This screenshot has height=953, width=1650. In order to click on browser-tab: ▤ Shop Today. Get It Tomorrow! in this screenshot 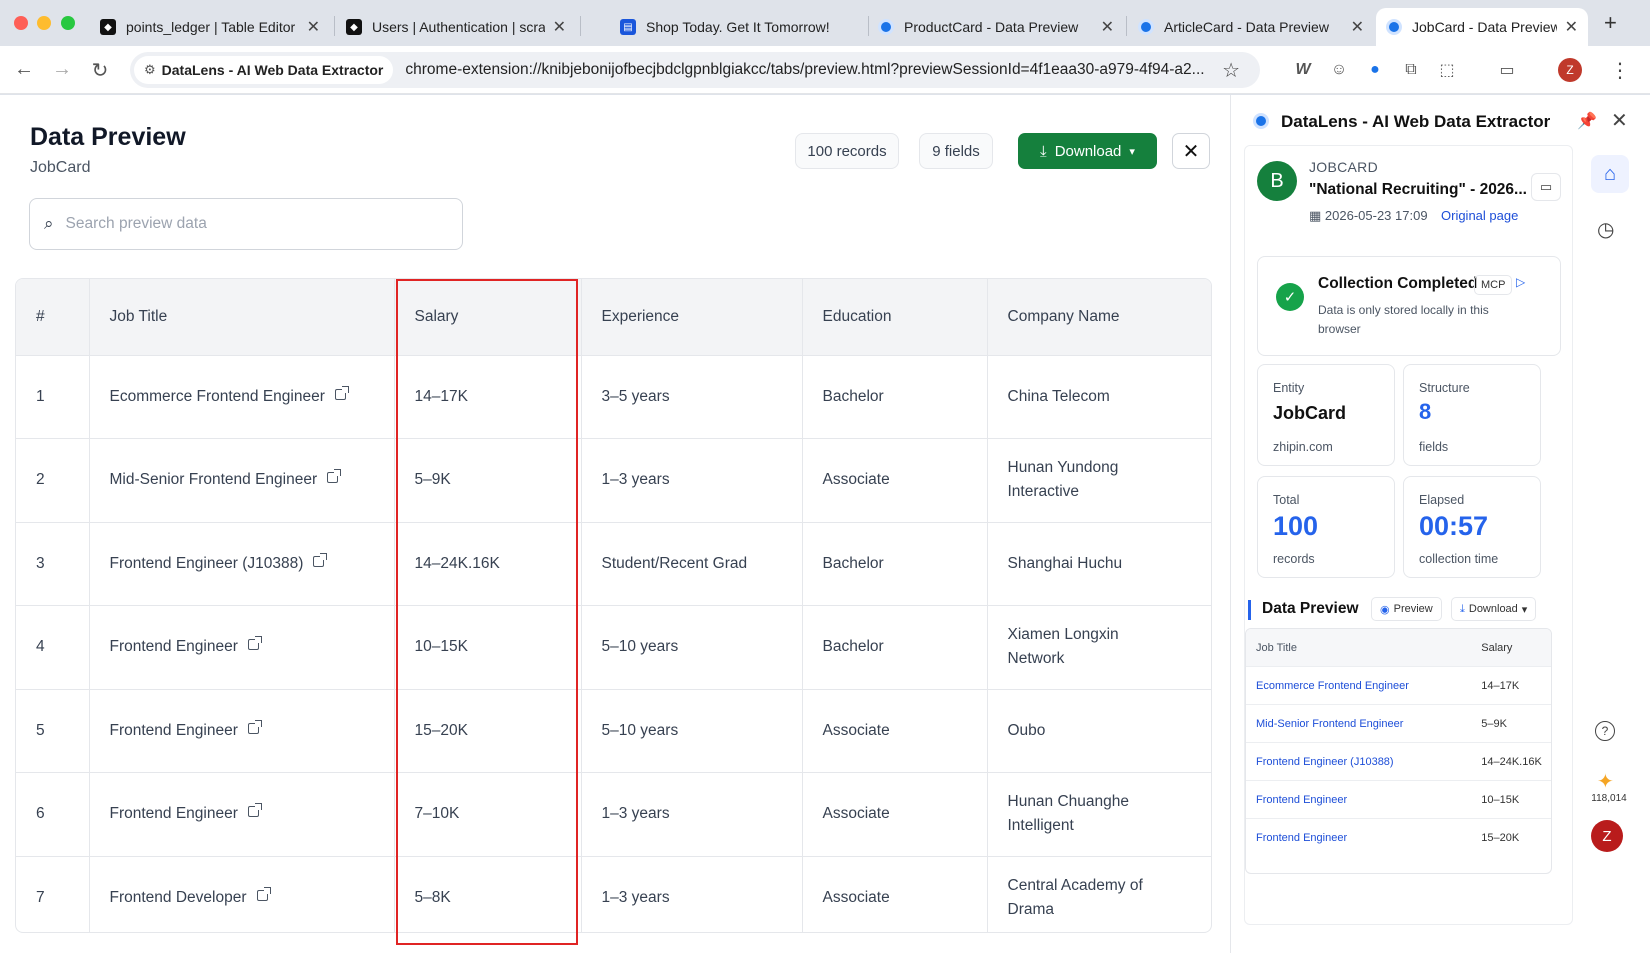, I will do `click(730, 27)`.